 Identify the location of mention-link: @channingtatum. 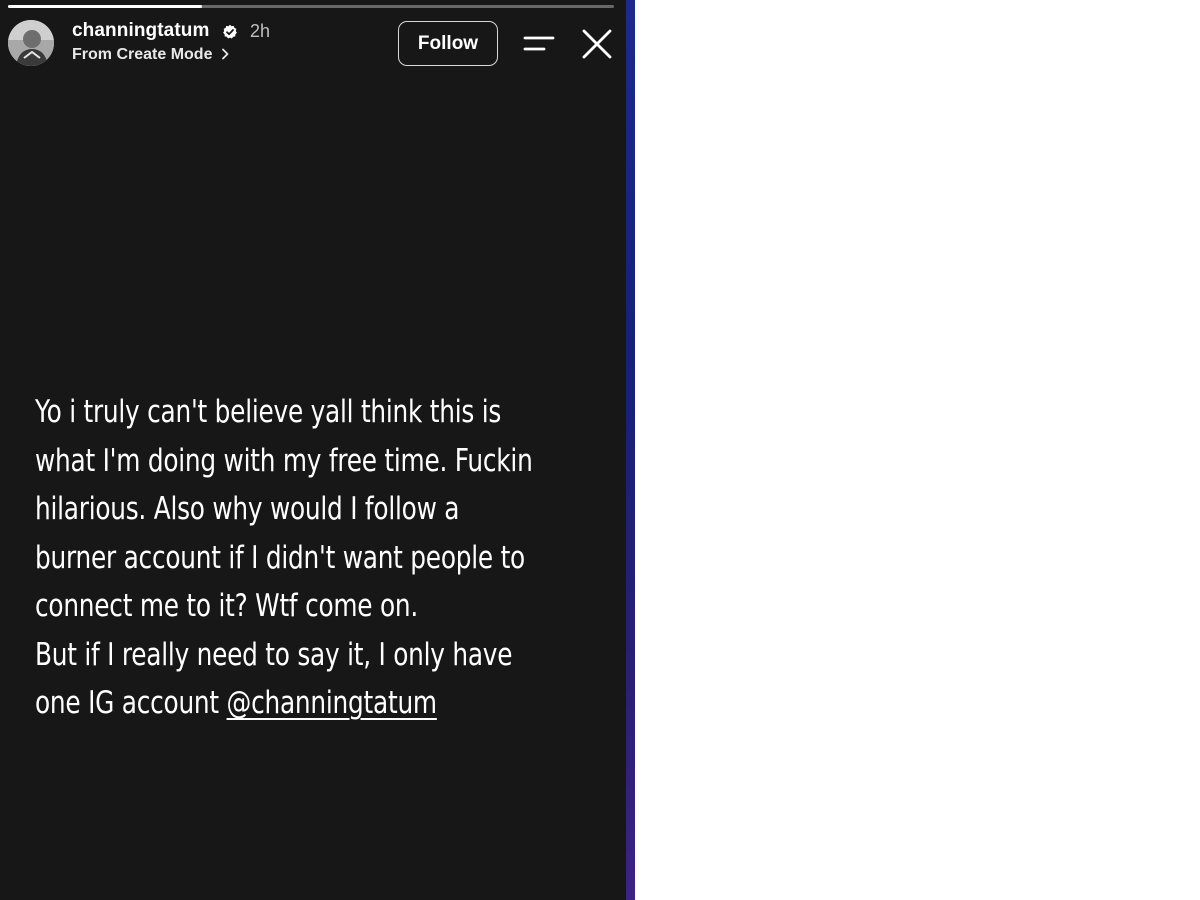
(332, 703).